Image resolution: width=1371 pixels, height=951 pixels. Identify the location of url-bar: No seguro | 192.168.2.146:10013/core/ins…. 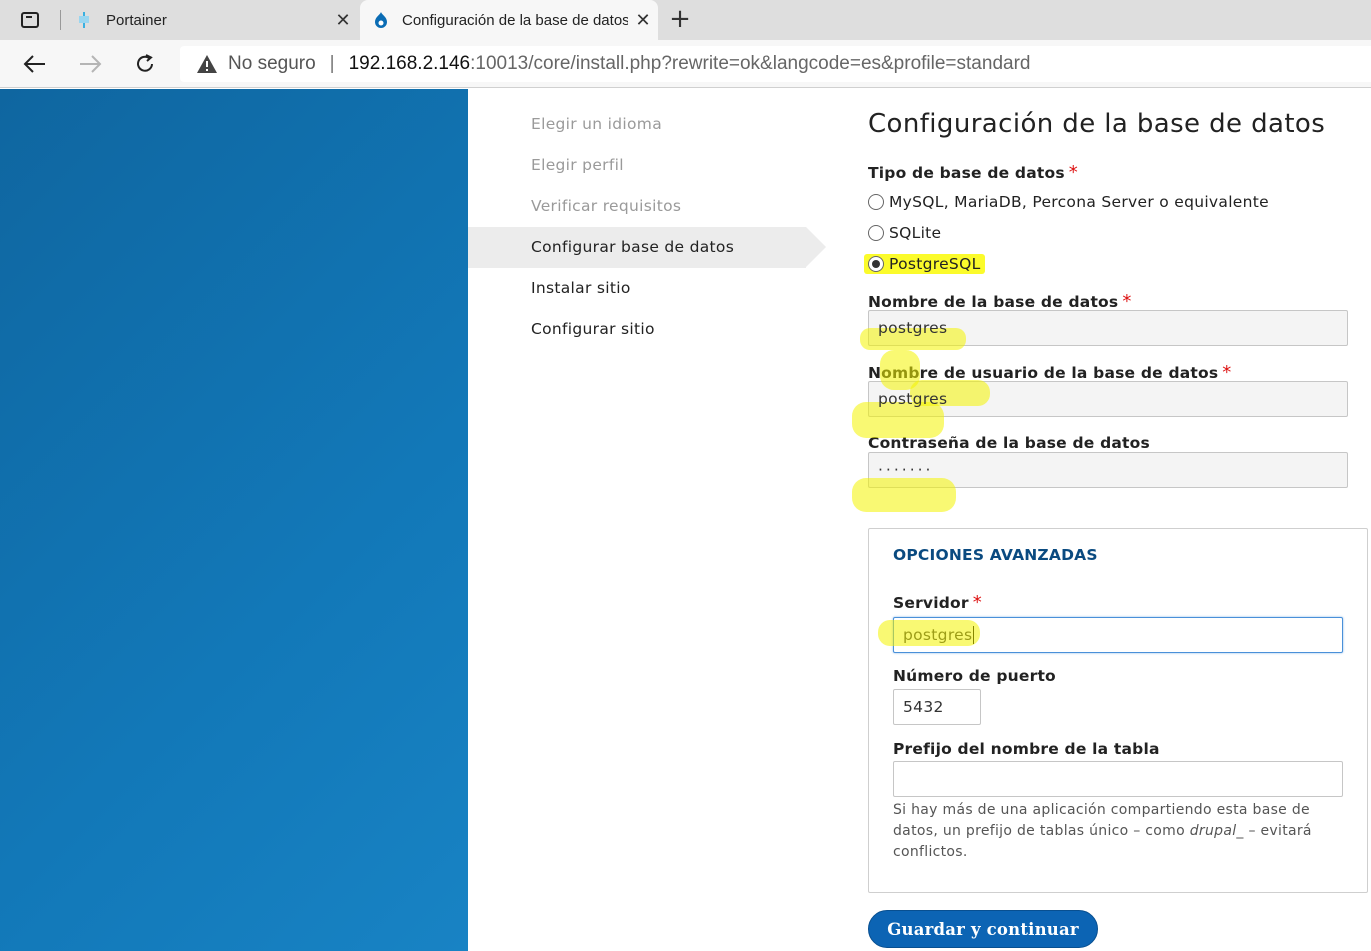
(775, 64).